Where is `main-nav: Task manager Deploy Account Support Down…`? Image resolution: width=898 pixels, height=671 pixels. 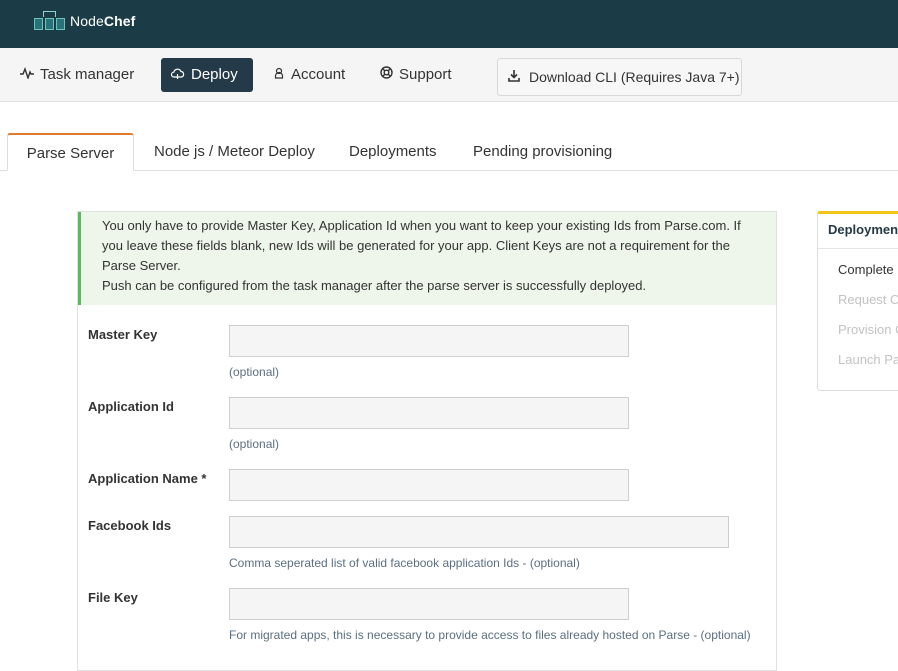 main-nav: Task manager Deploy Account Support Down… is located at coordinates (449, 75).